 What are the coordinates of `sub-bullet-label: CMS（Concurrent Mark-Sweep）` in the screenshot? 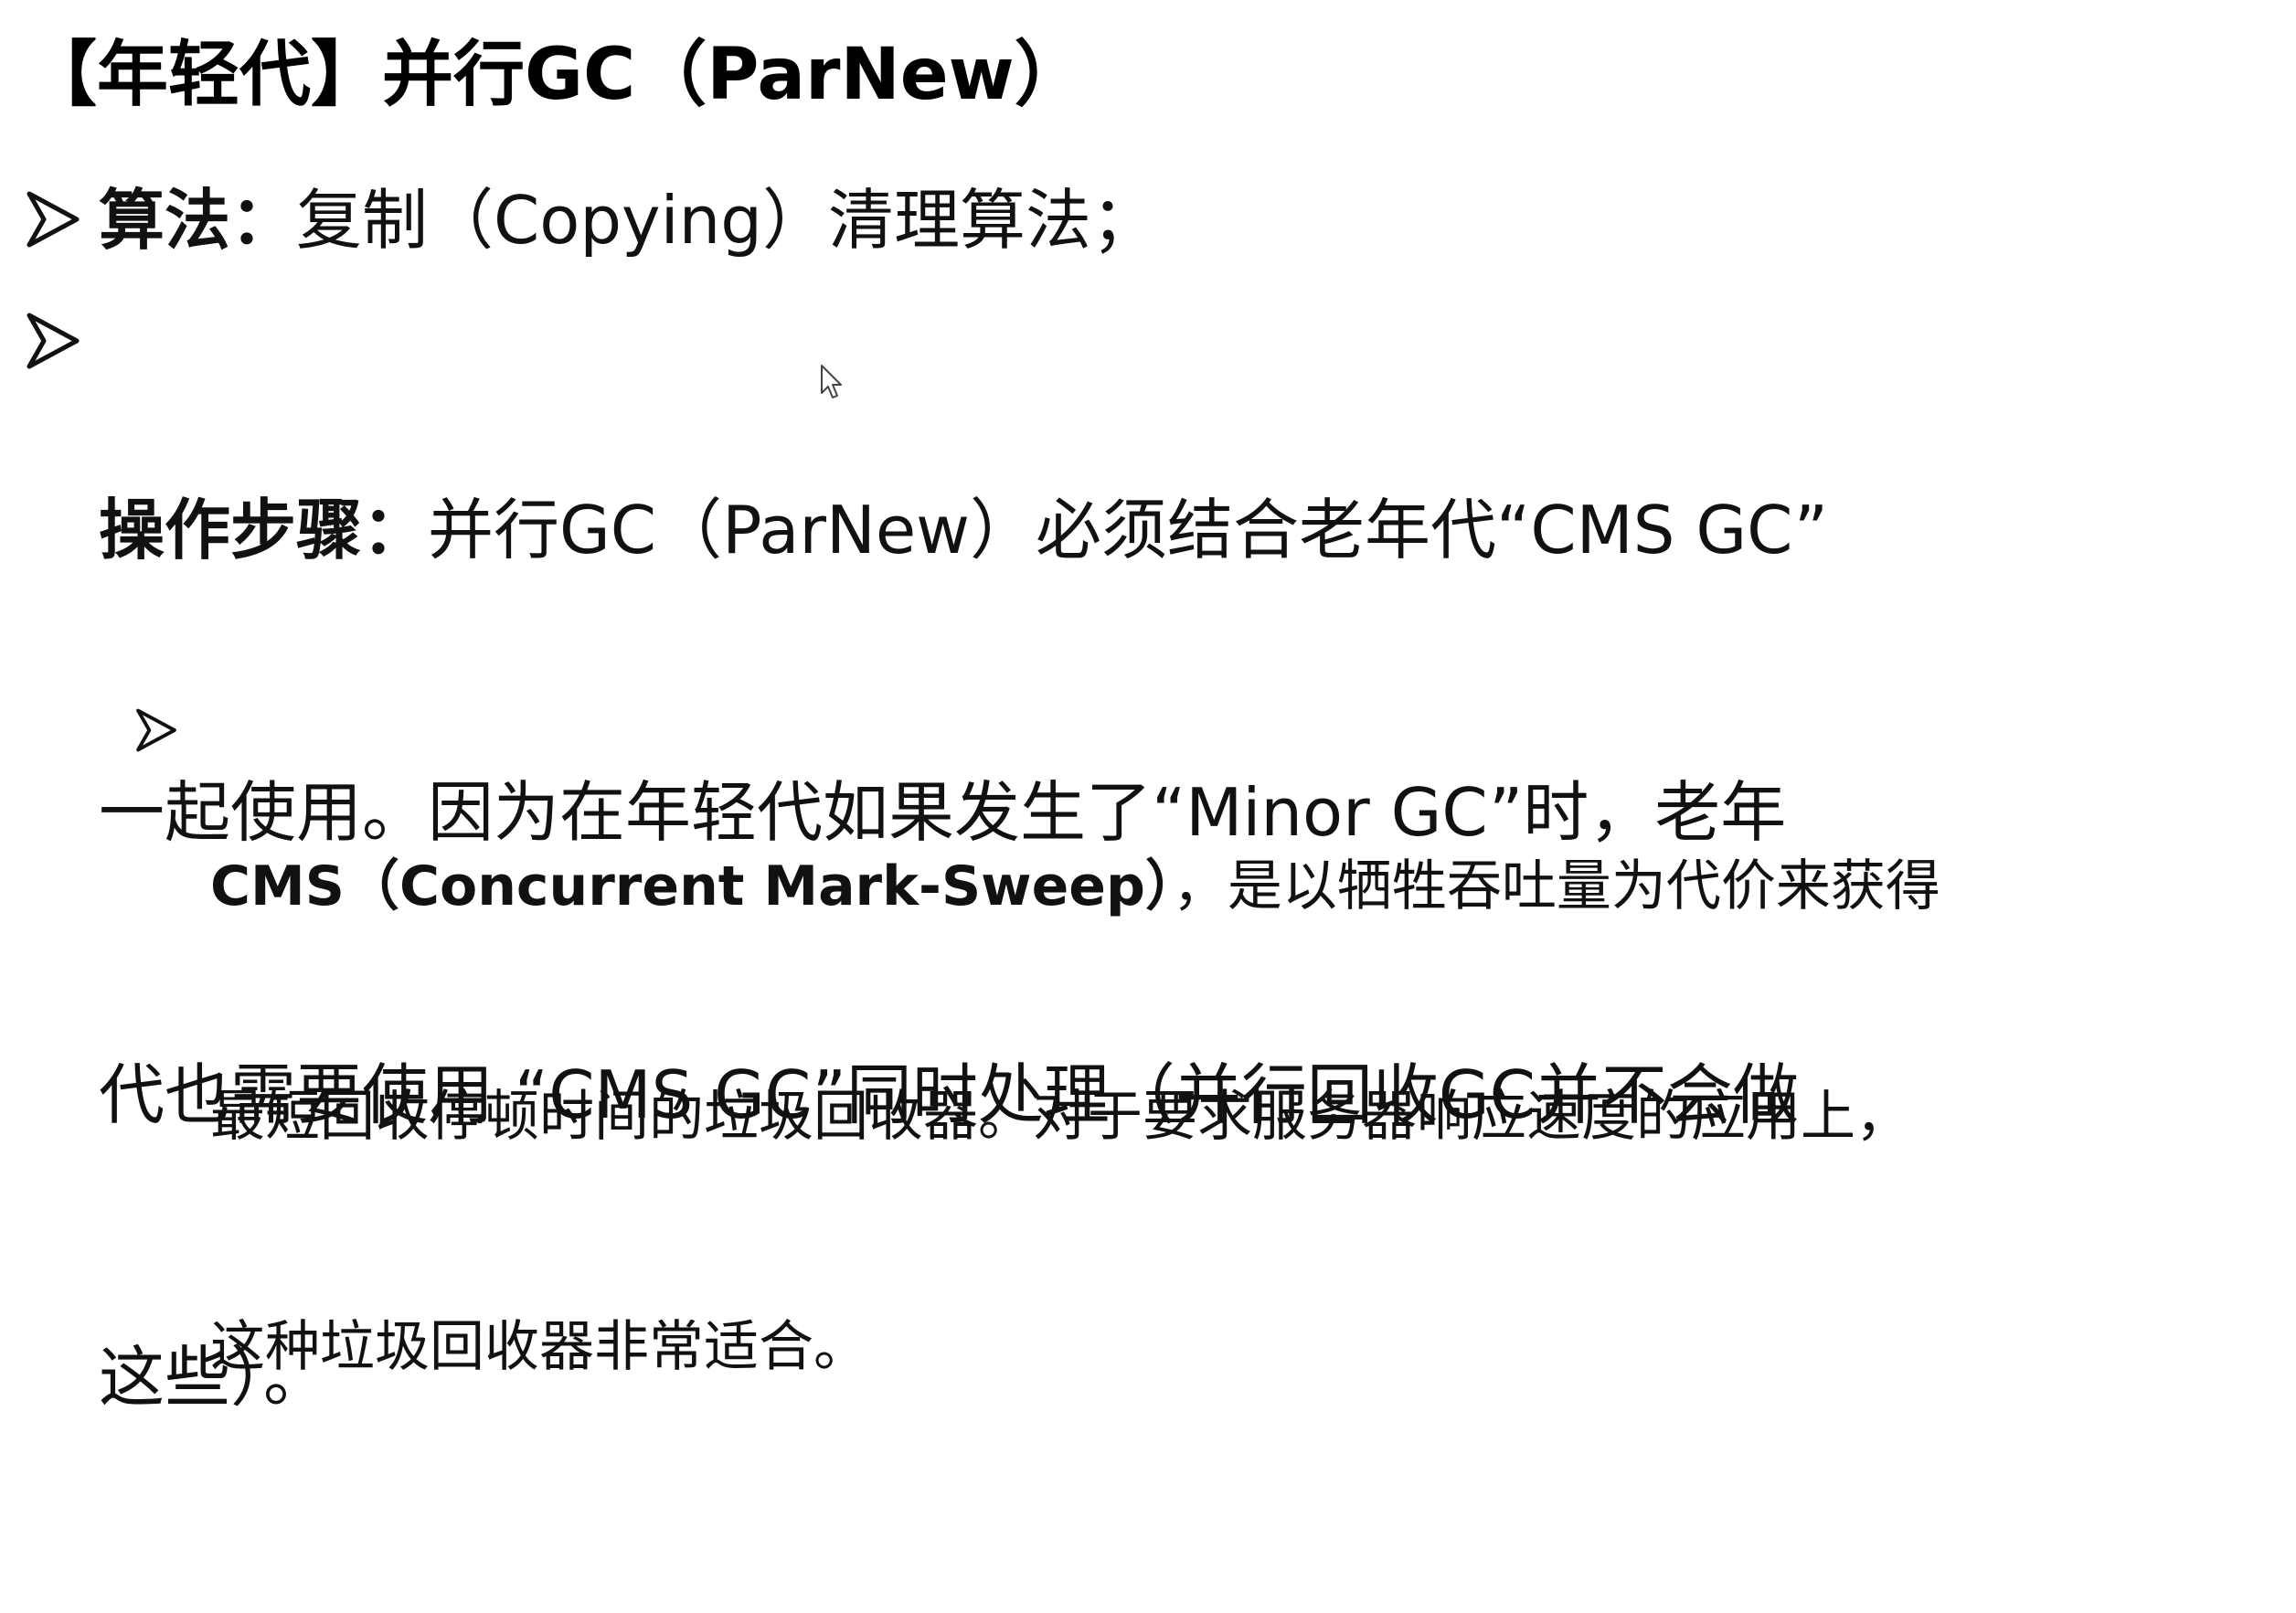 It's located at (691, 886).